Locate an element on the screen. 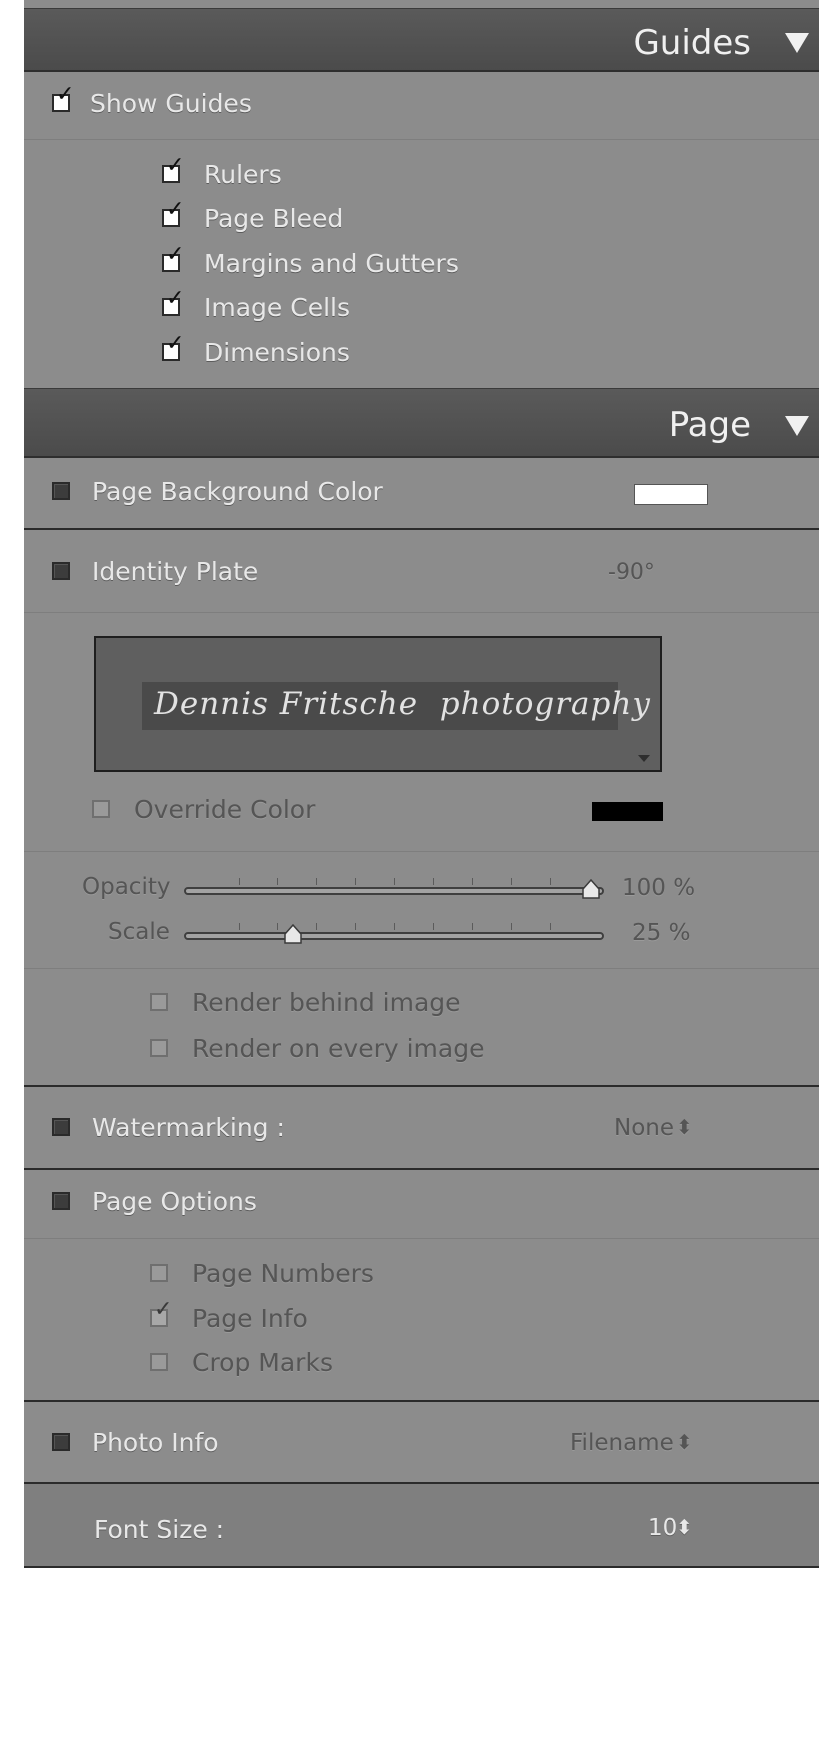 The height and width of the screenshot is (1759, 824). crop-marks-label: Crop Marks is located at coordinates (262, 1362).